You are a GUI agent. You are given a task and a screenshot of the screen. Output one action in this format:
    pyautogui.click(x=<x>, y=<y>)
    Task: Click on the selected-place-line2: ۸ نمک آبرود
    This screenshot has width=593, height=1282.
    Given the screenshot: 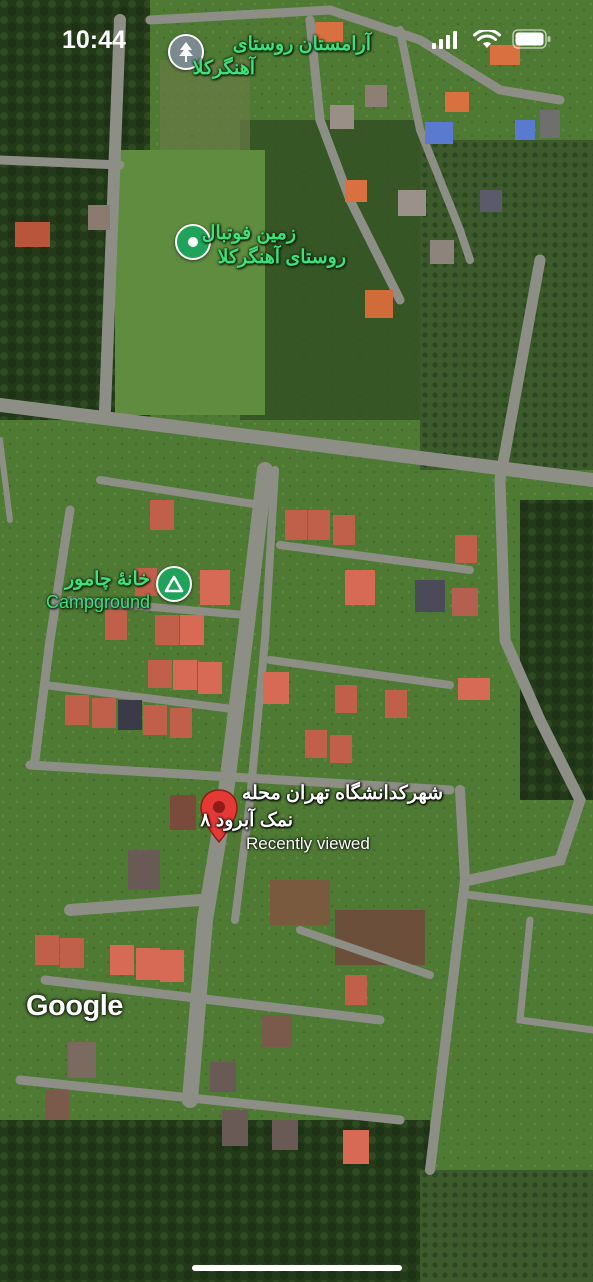 What is the action you would take?
    pyautogui.click(x=246, y=820)
    